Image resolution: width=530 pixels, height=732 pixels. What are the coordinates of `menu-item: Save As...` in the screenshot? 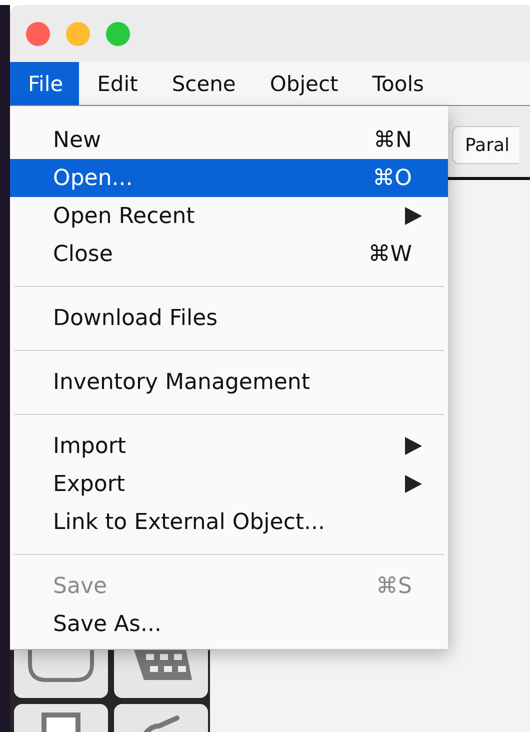 It's located at (229, 624).